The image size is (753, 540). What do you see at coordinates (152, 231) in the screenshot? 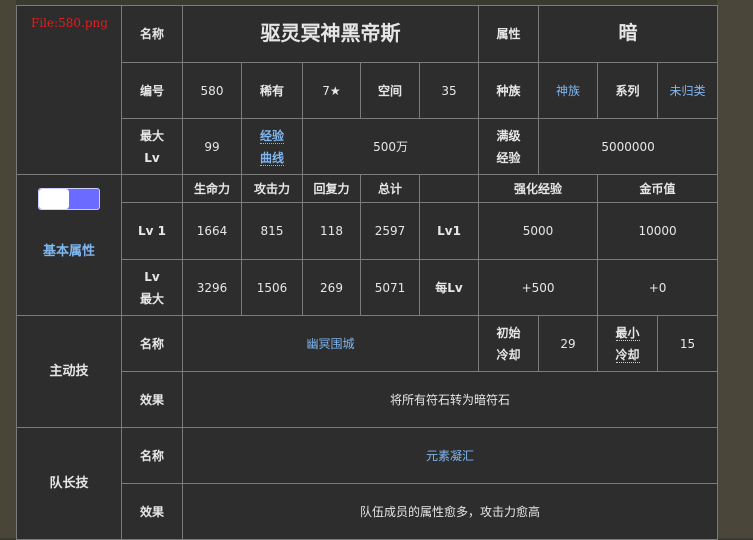
I see `lv1-label: Lv 1` at bounding box center [152, 231].